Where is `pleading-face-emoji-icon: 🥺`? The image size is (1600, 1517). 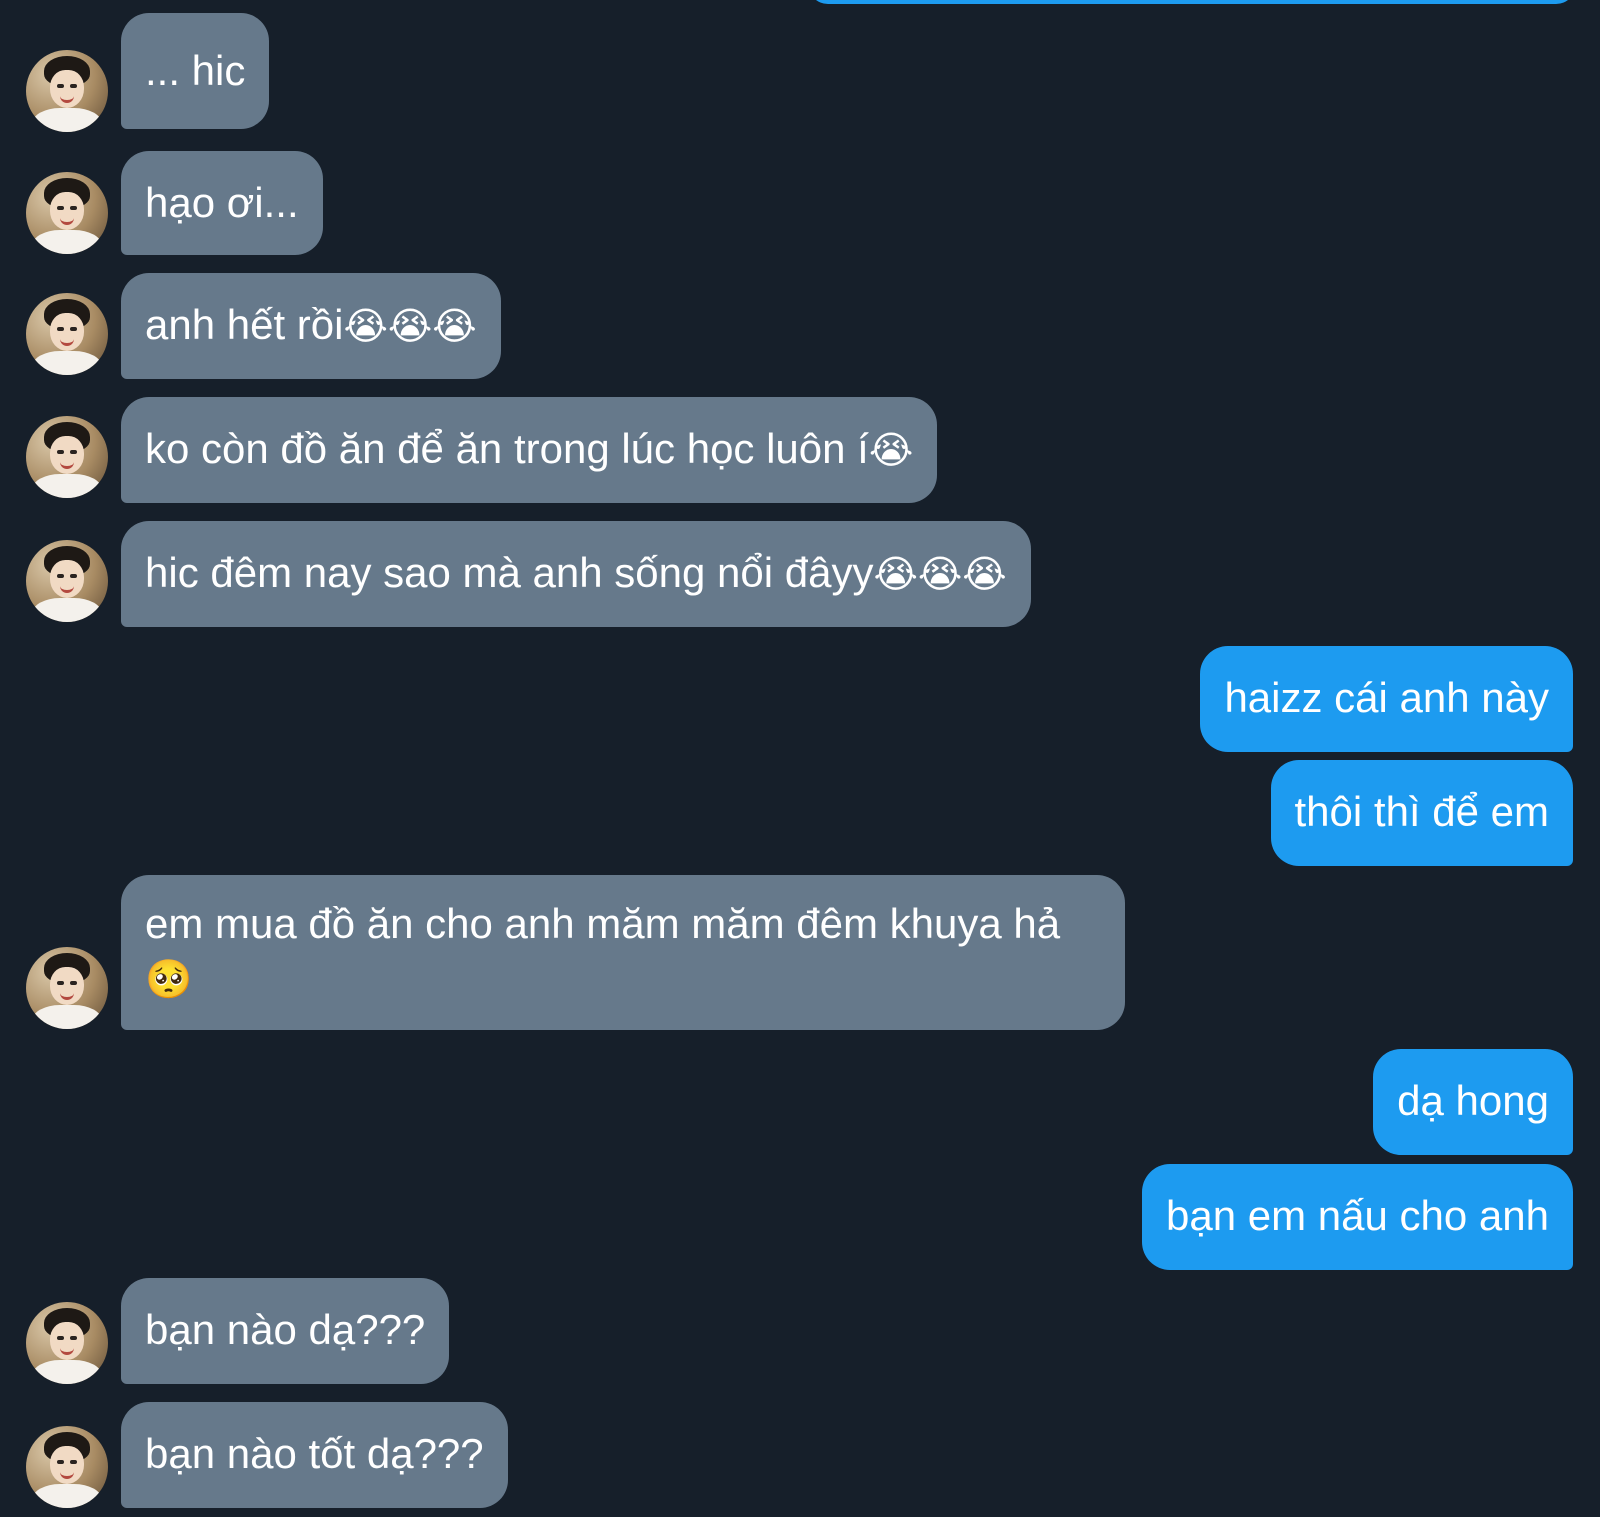
pleading-face-emoji-icon: 🥺 is located at coordinates (169, 979).